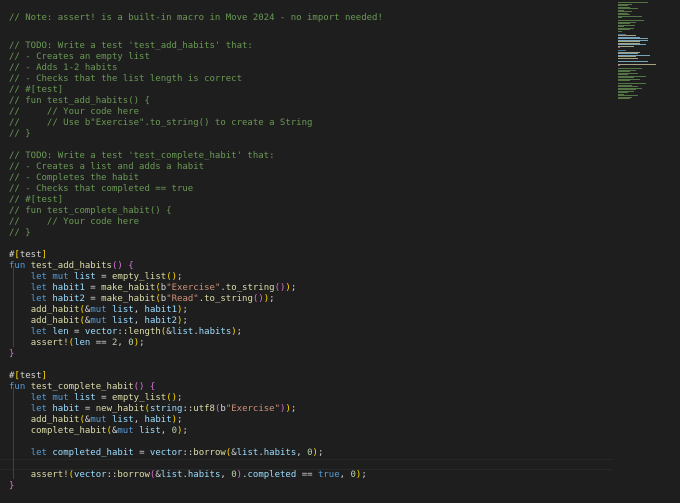 This screenshot has width=680, height=503. What do you see at coordinates (93, 453) in the screenshot?
I see `code-token: completed_habit` at bounding box center [93, 453].